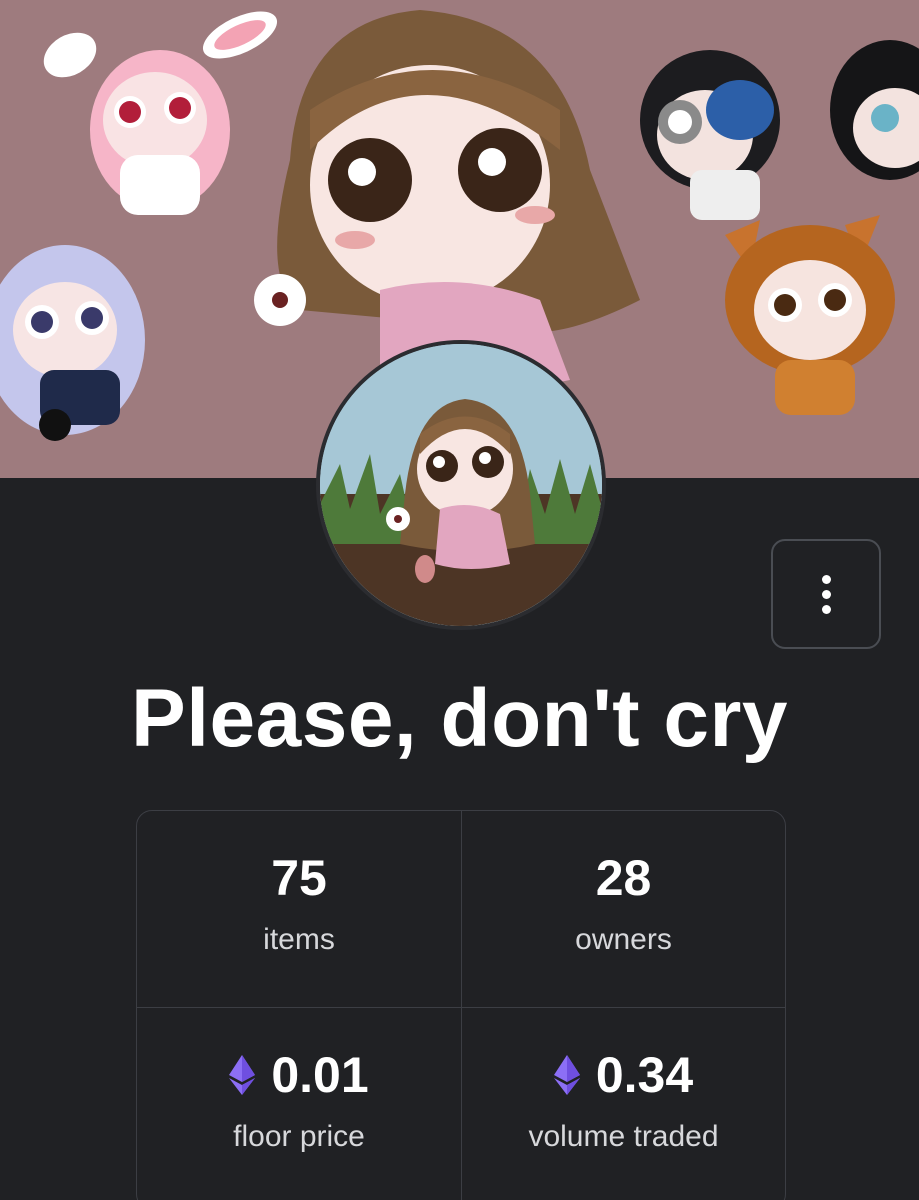 This screenshot has height=1200, width=919. Describe the element at coordinates (623, 1103) in the screenshot. I see `stat-volume-traded: 0.34 volume traded` at that location.